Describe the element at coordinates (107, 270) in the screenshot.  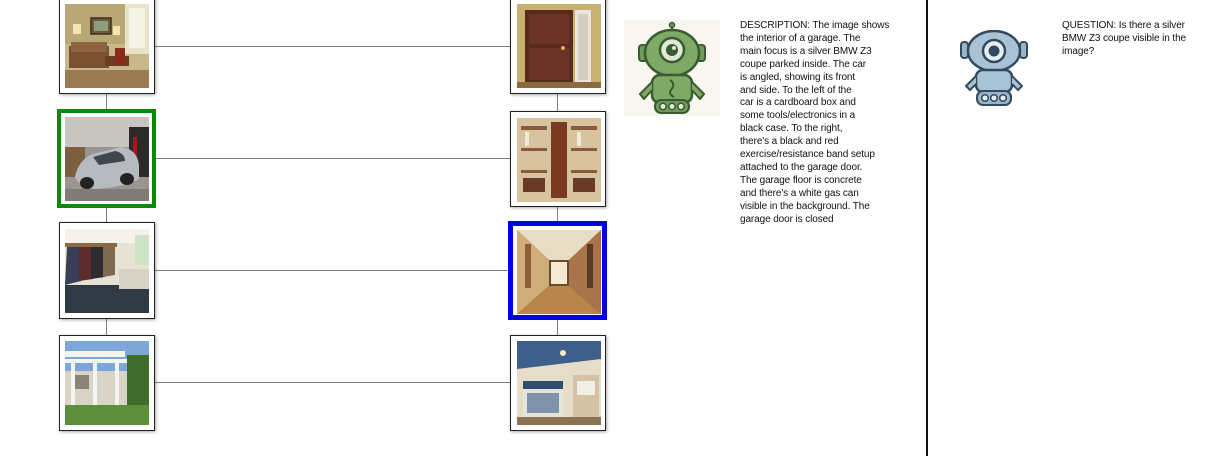
I see `left-image-mudroom` at that location.